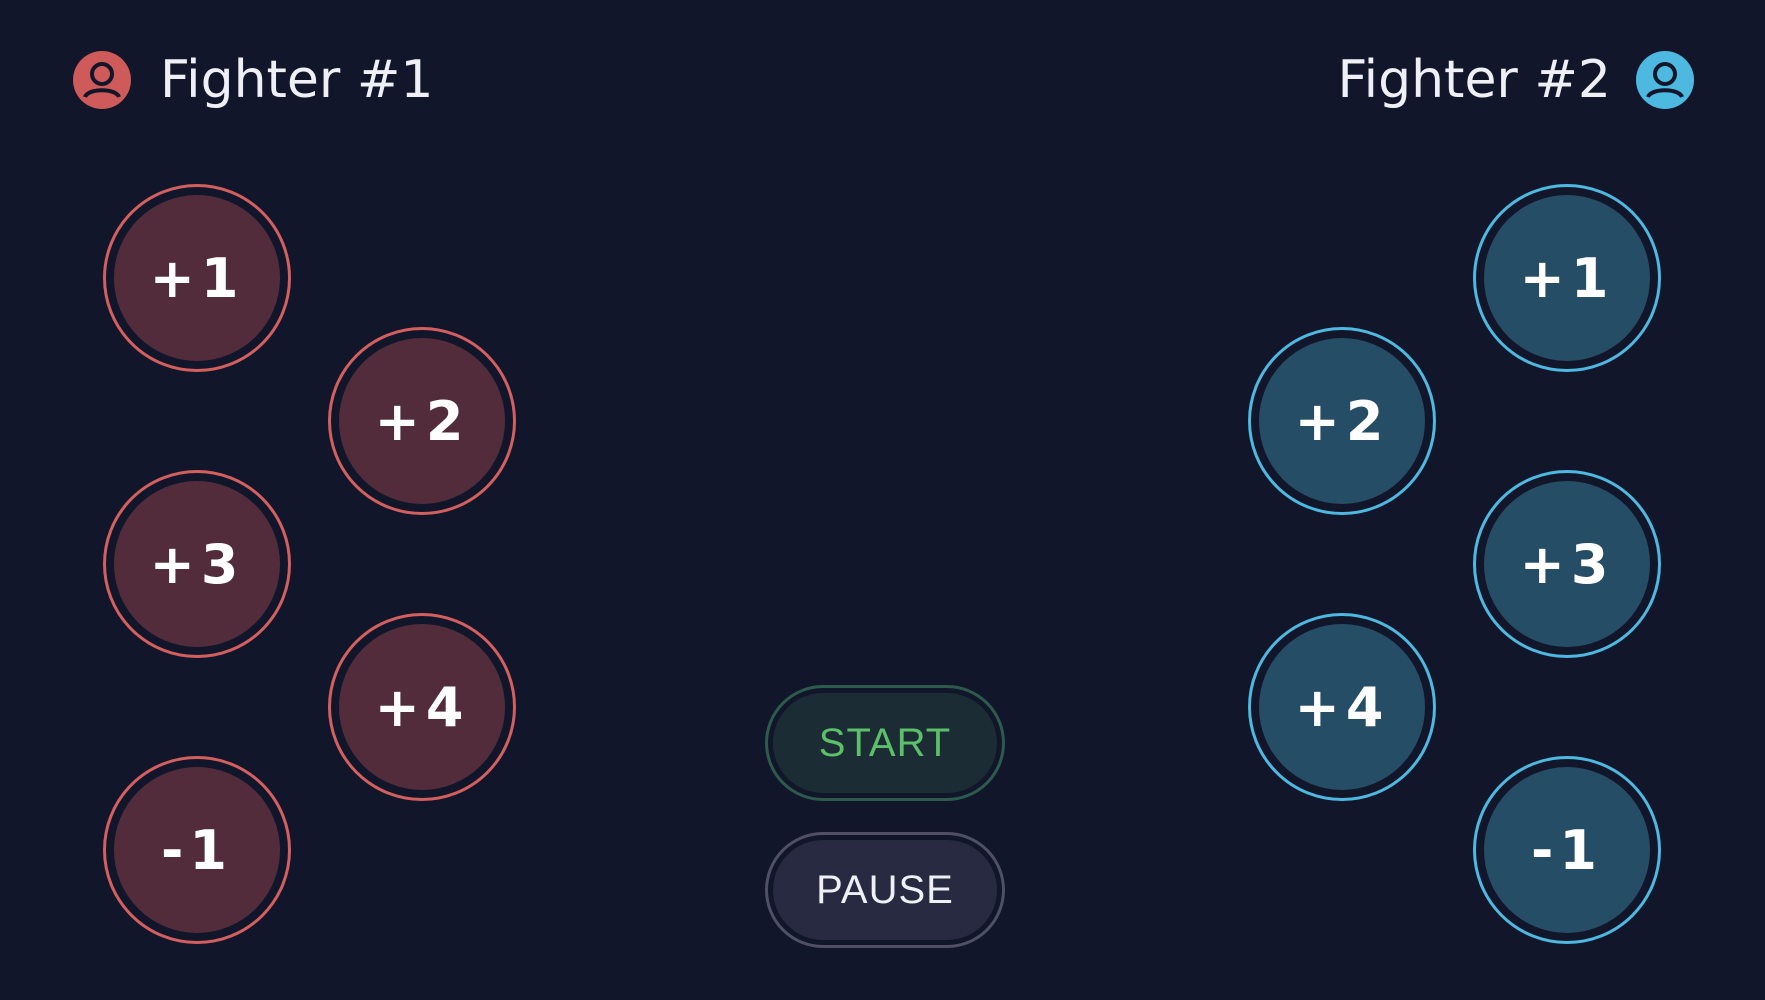 The image size is (1765, 1000). Describe the element at coordinates (1474, 80) in the screenshot. I see `fighter2-name: Fighter #2` at that location.